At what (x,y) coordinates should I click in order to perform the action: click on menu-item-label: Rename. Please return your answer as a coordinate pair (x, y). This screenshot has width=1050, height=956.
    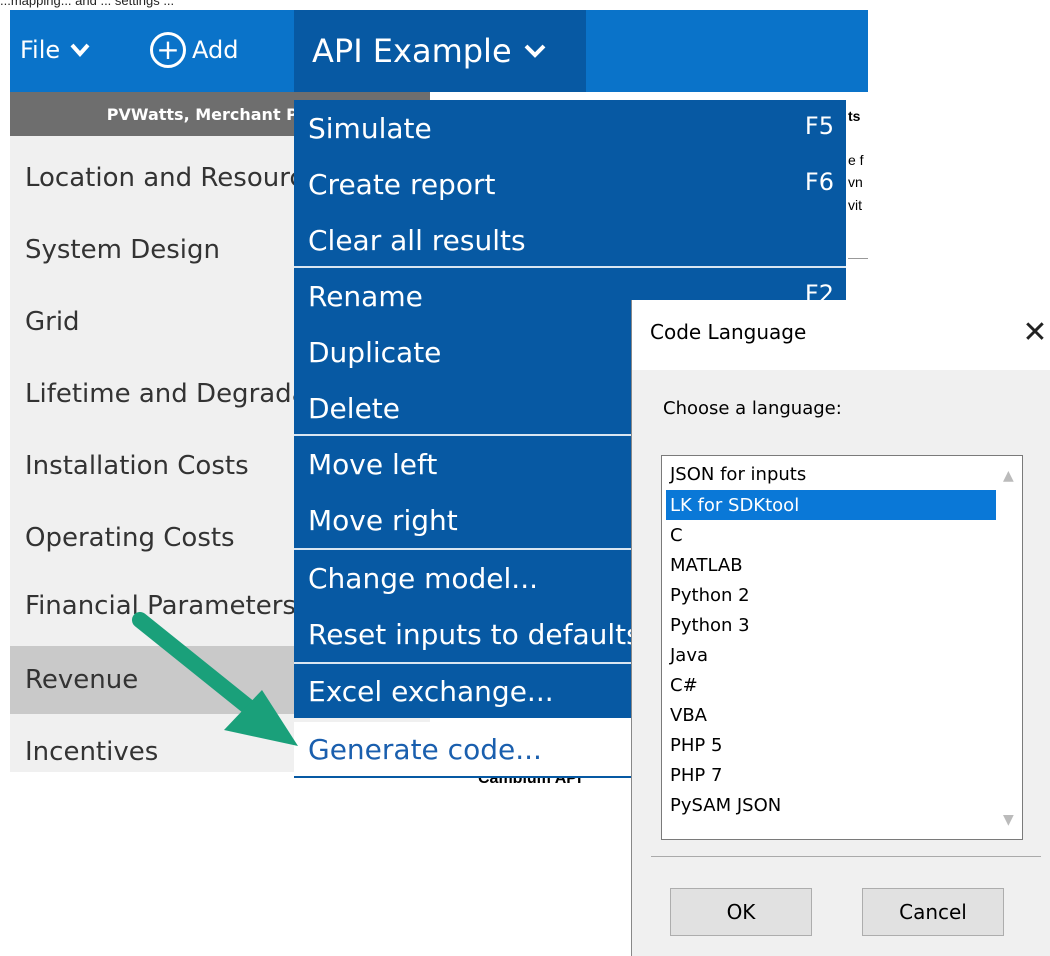
    Looking at the image, I should click on (365, 296).